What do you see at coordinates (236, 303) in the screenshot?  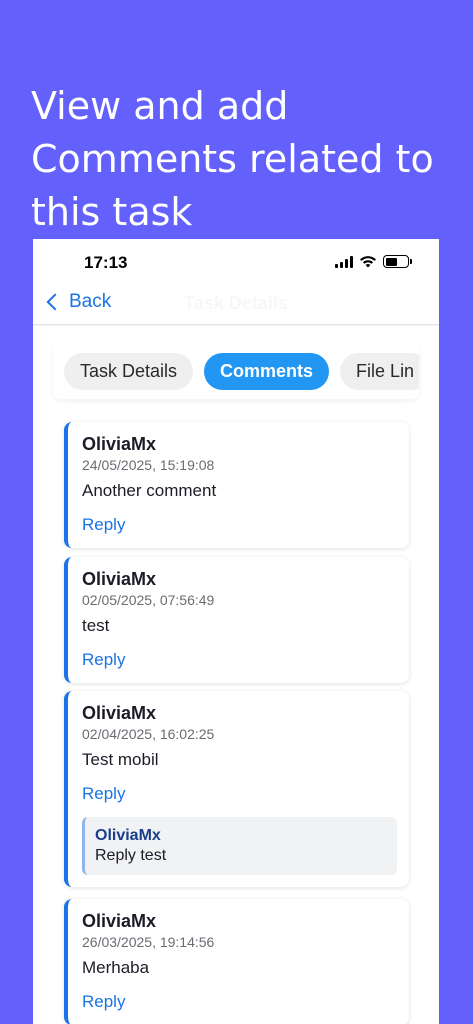 I see `nav-title: Task Details` at bounding box center [236, 303].